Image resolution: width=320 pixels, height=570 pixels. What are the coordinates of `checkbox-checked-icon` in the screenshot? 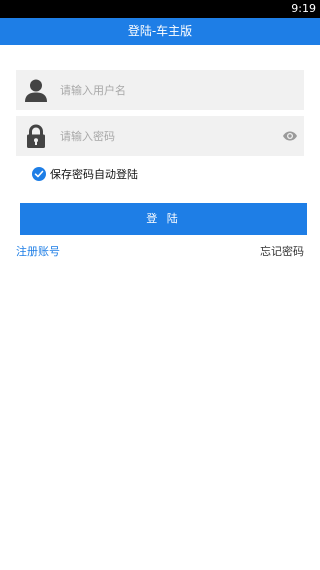 It's located at (39, 174).